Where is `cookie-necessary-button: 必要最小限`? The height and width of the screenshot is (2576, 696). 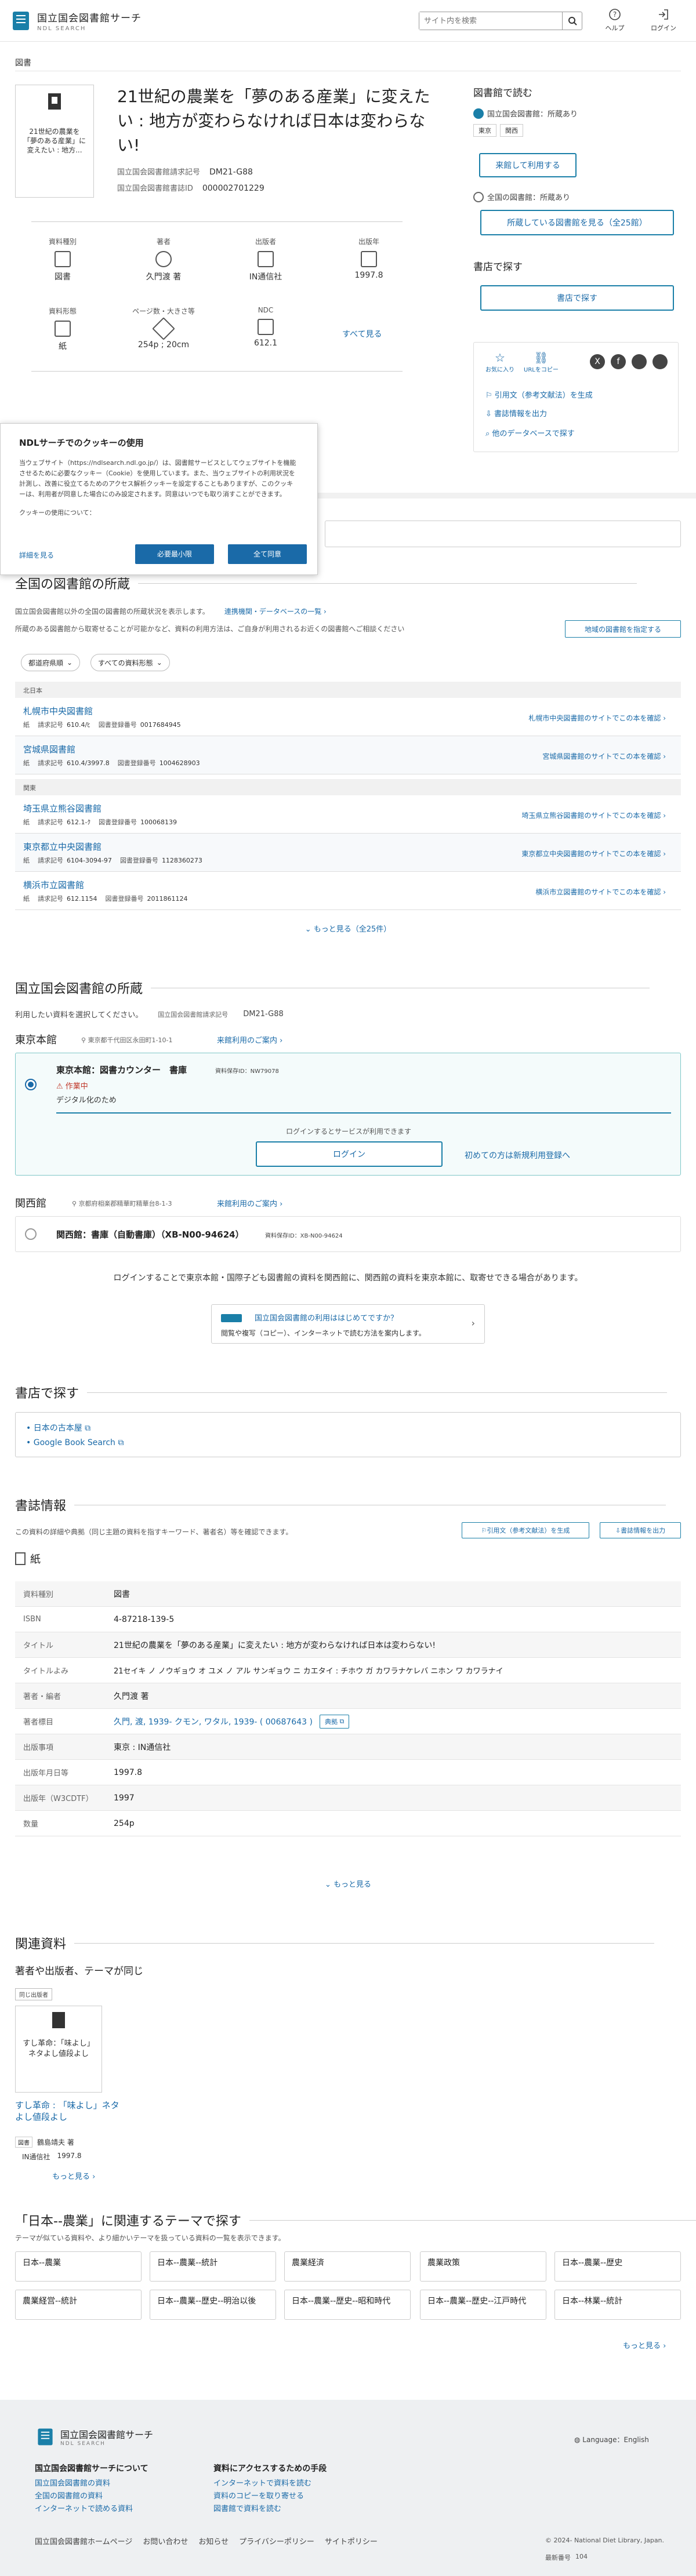 cookie-necessary-button: 必要最小限 is located at coordinates (174, 554).